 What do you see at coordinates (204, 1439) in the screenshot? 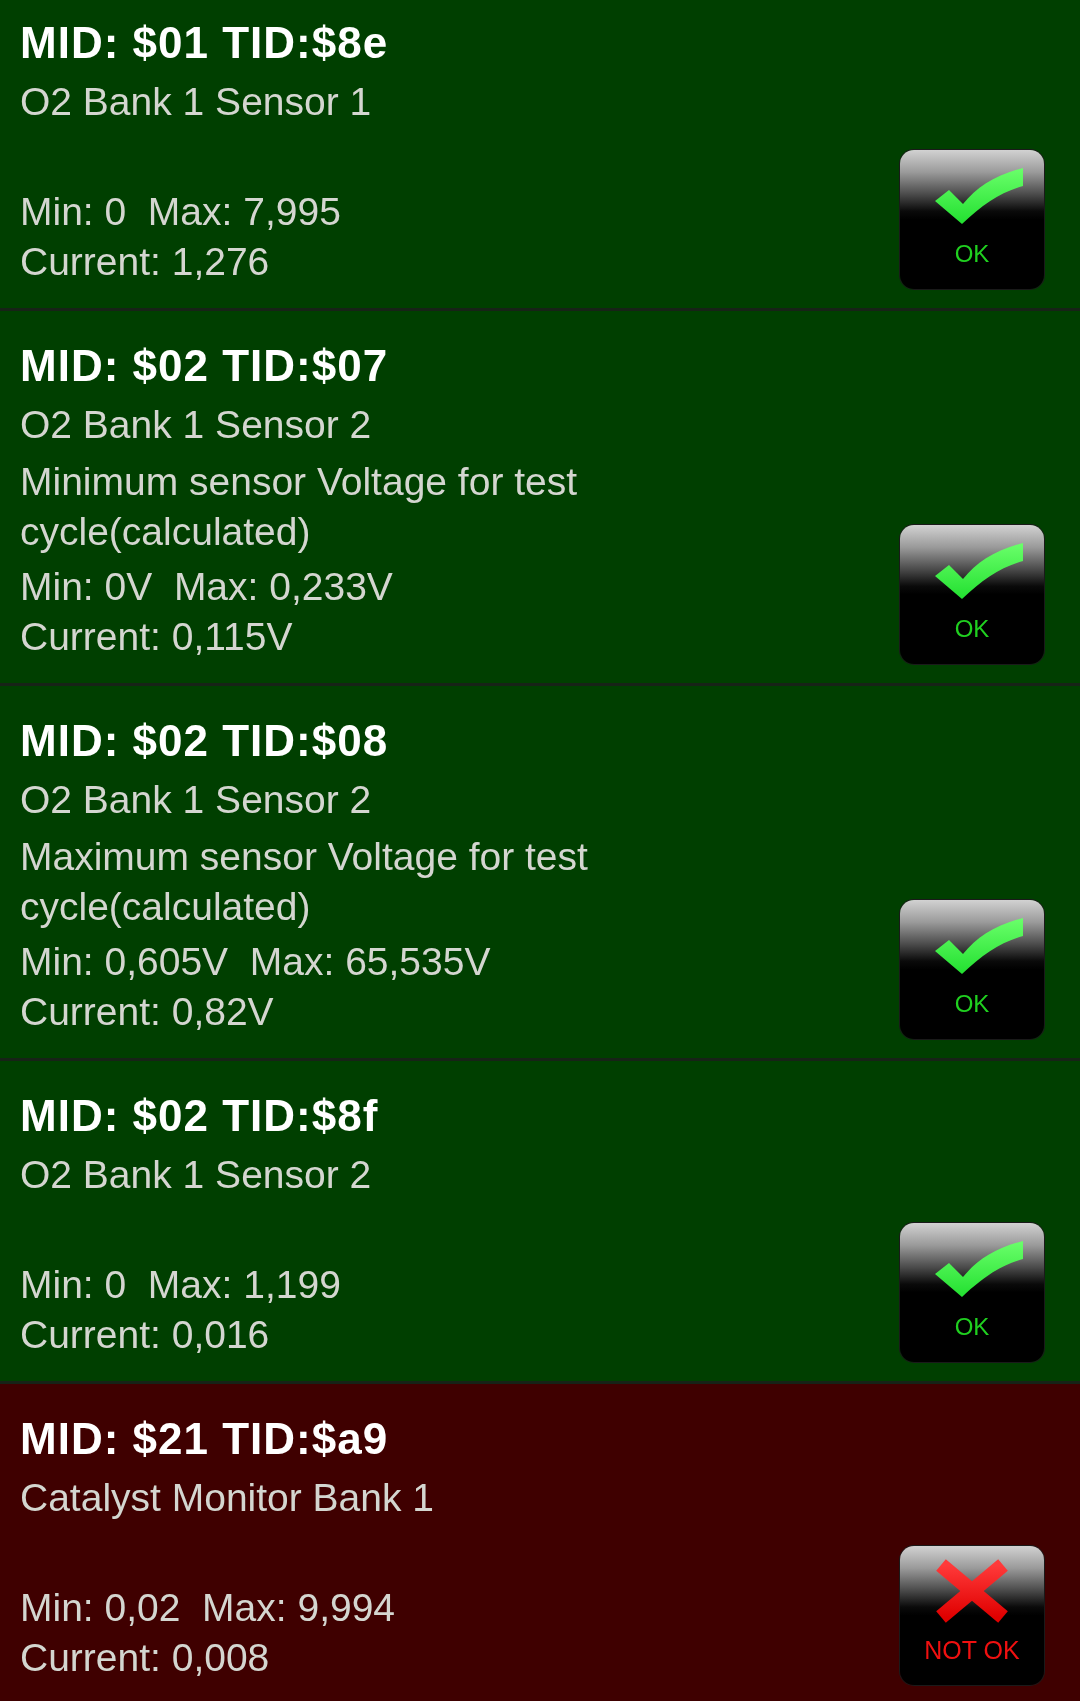
I see `test-id-title: MID: $21 TID:$a9` at bounding box center [204, 1439].